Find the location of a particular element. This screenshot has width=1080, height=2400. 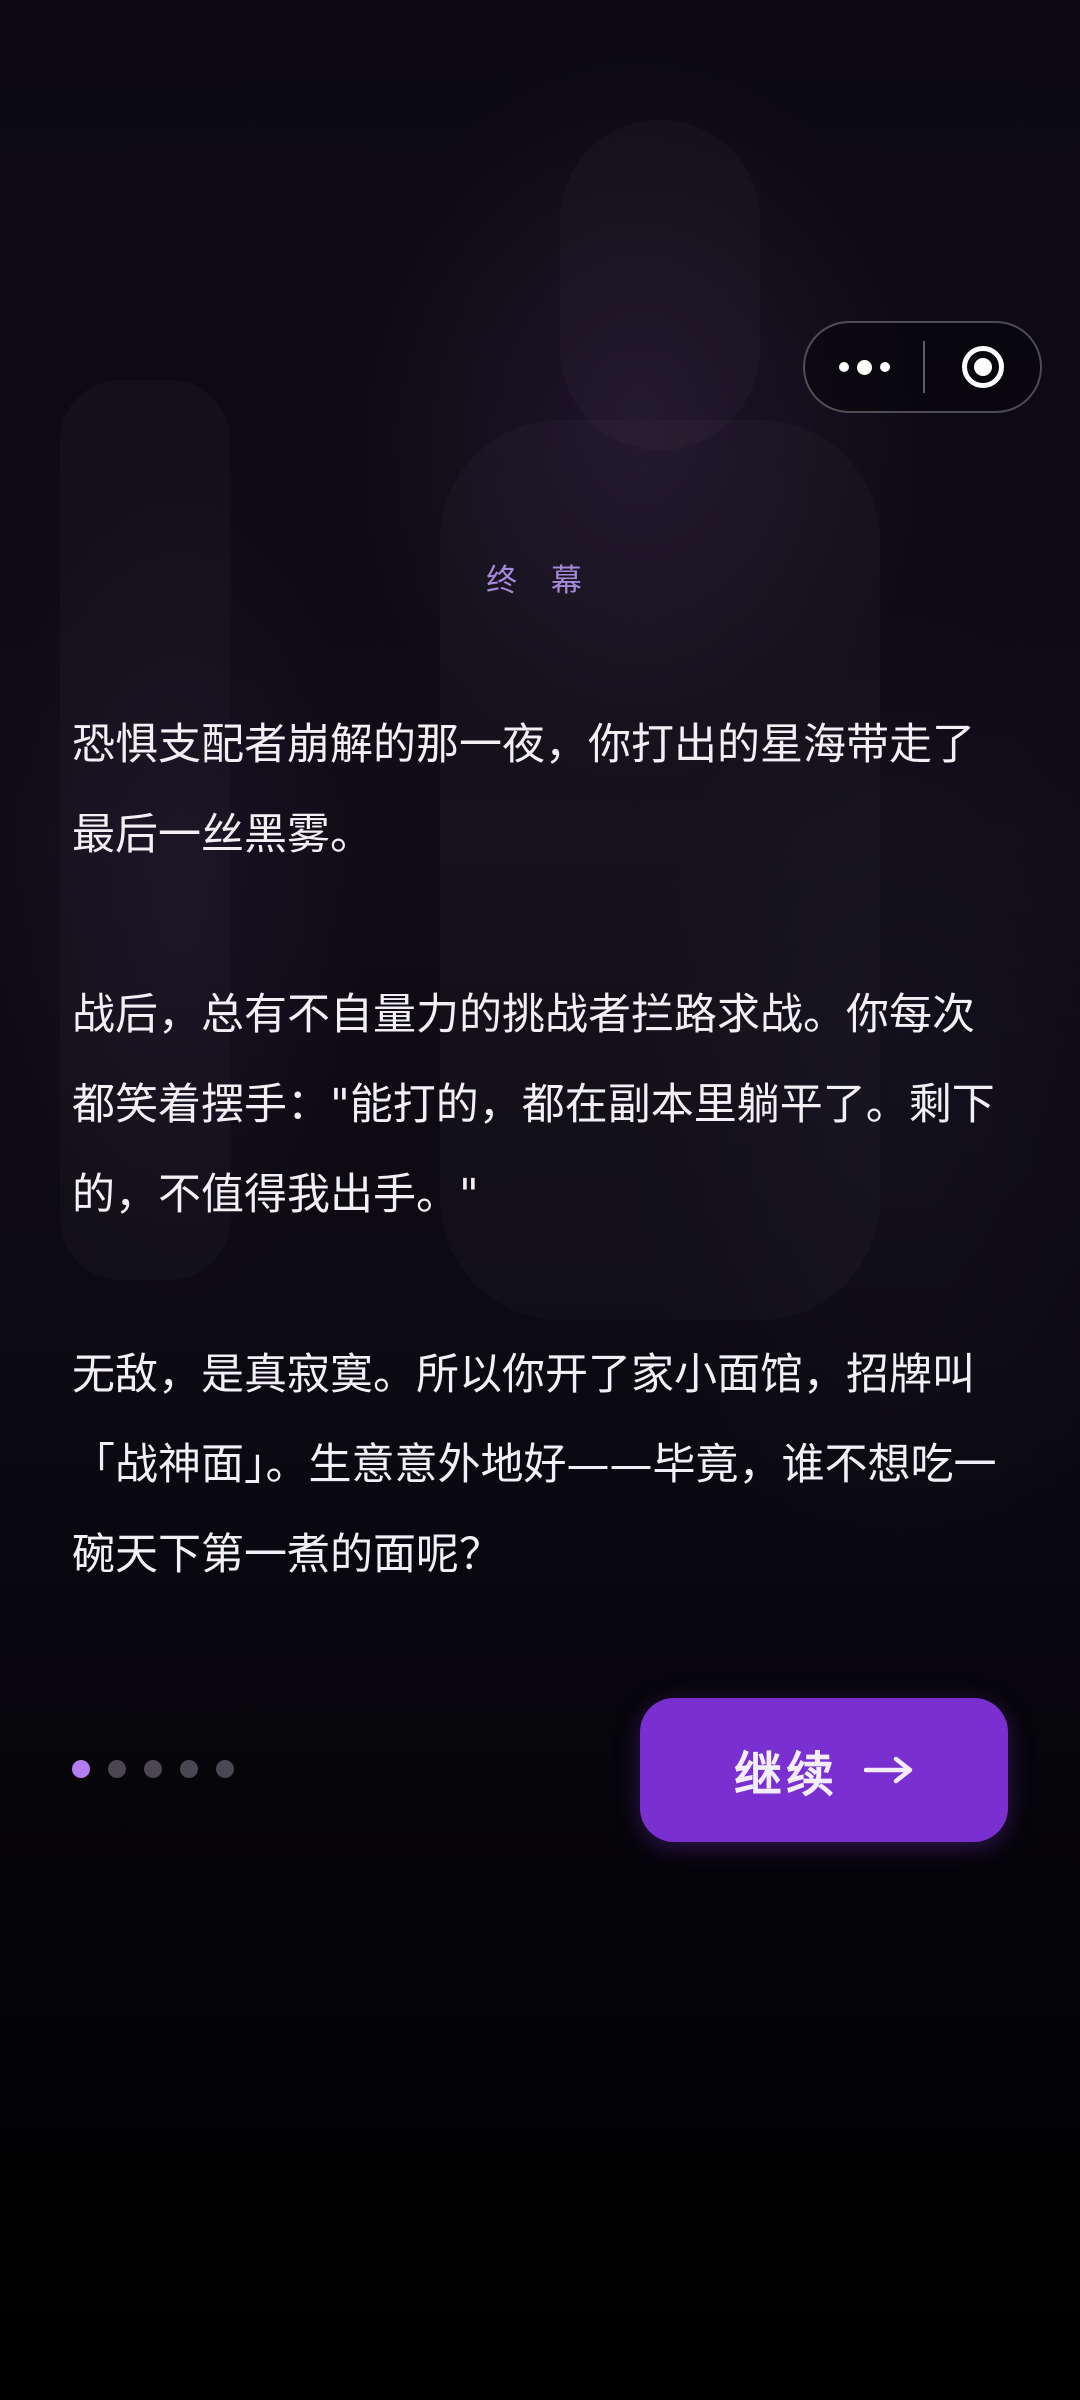

close-mini-program-button is located at coordinates (982, 367).